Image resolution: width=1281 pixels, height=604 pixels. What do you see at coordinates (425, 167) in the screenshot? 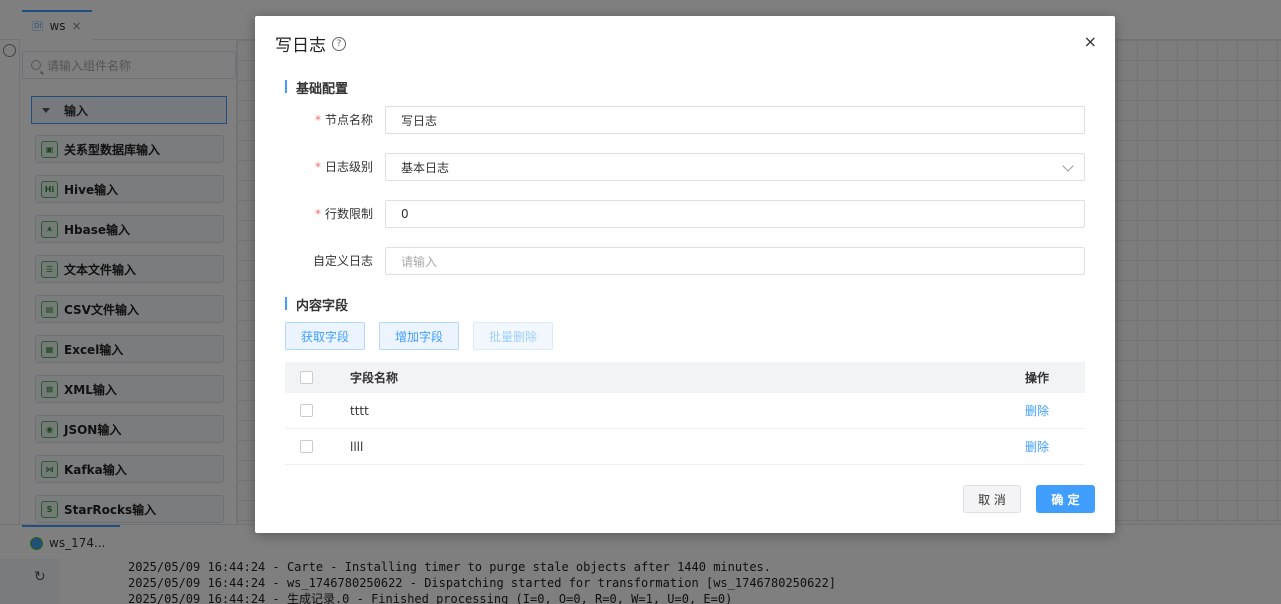
I see `log-level-value: 基本日志` at bounding box center [425, 167].